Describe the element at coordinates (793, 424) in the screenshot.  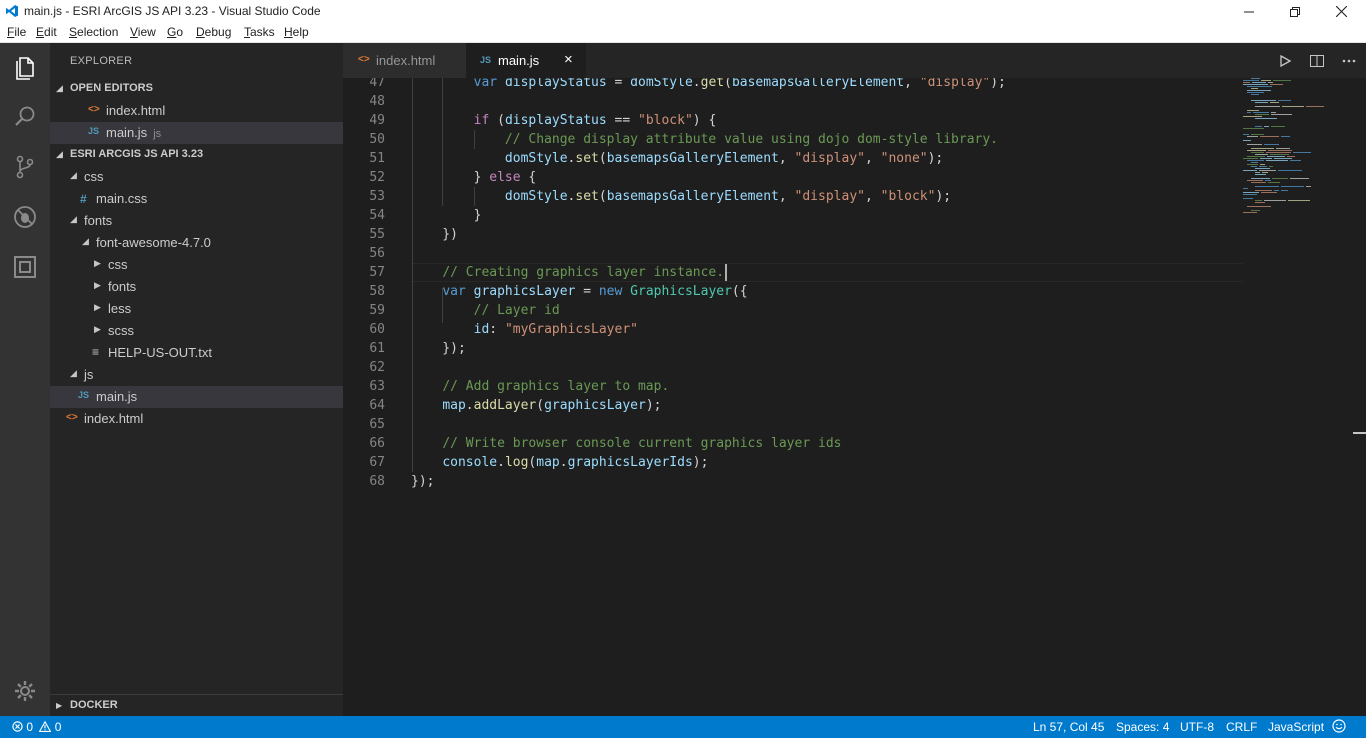
I see `code-line: 65` at that location.